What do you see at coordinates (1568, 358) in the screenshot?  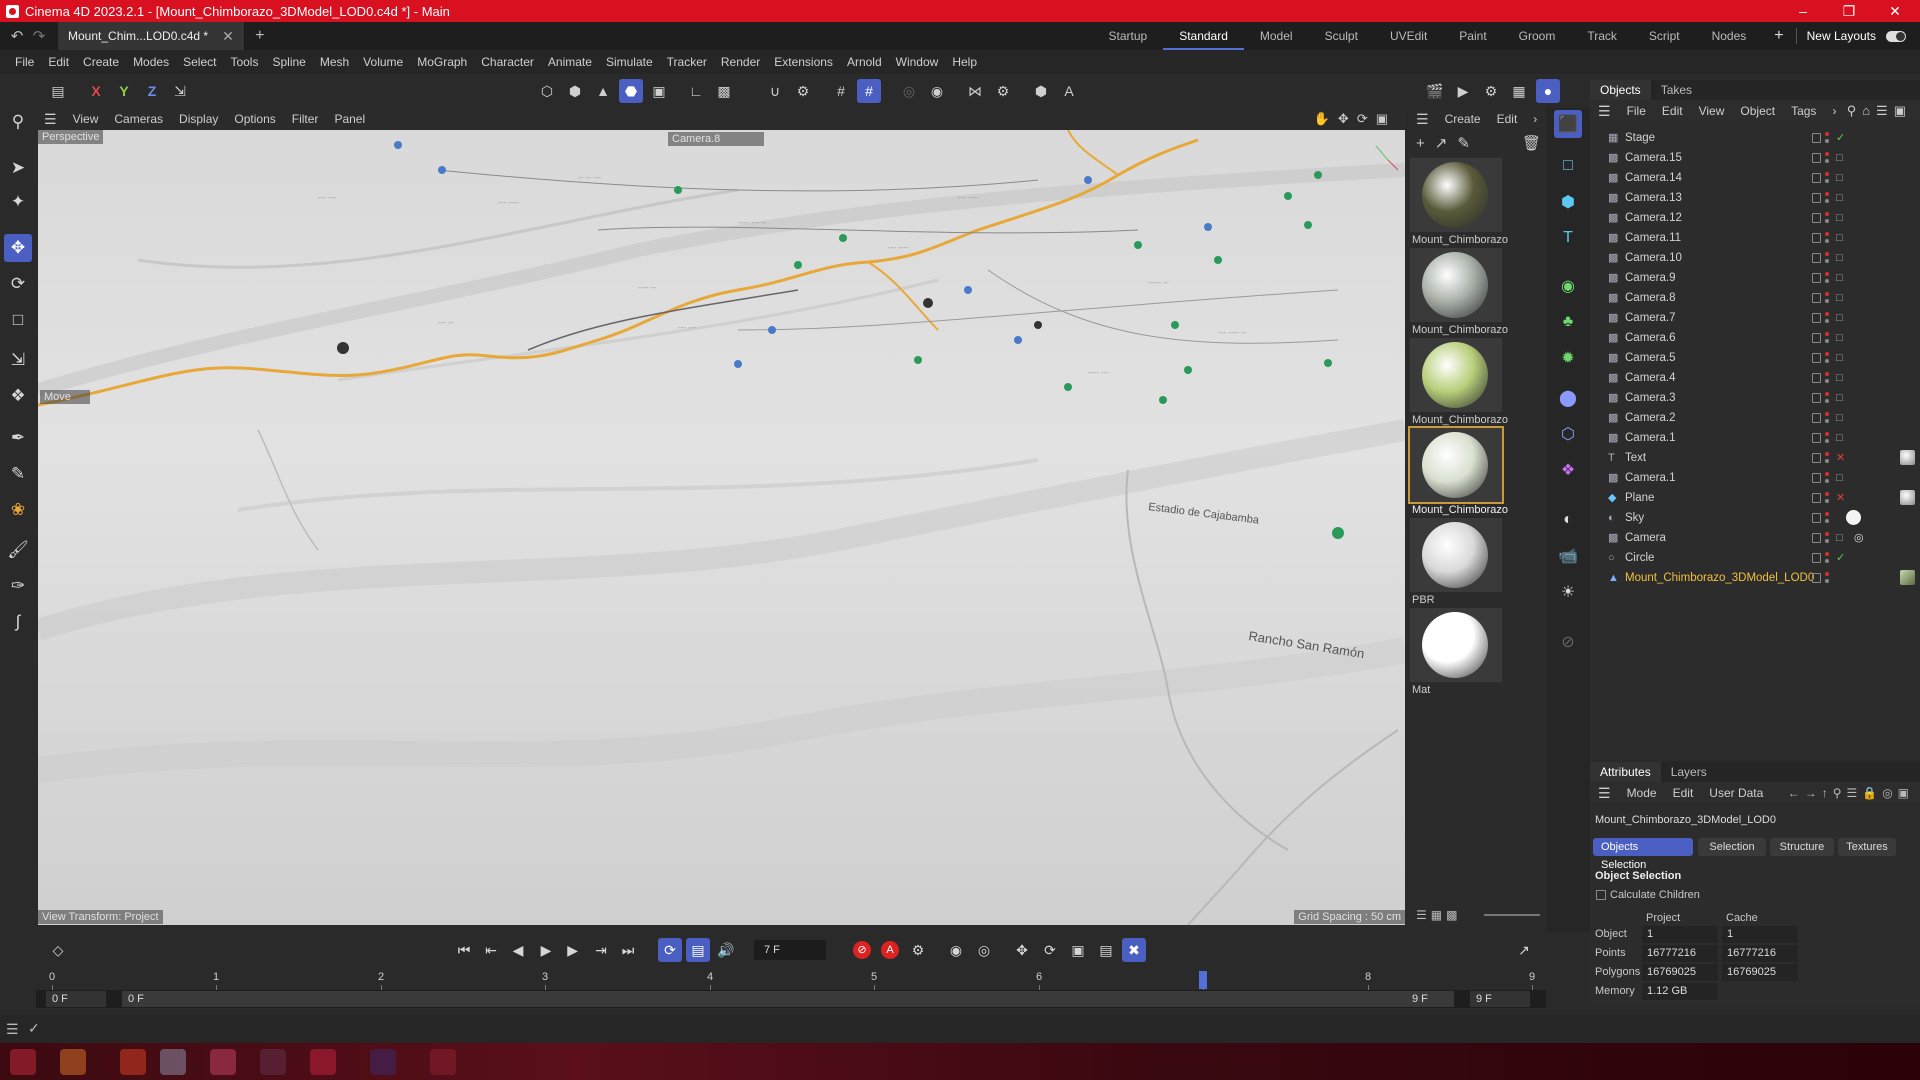 I see `effector-icon: ✹` at bounding box center [1568, 358].